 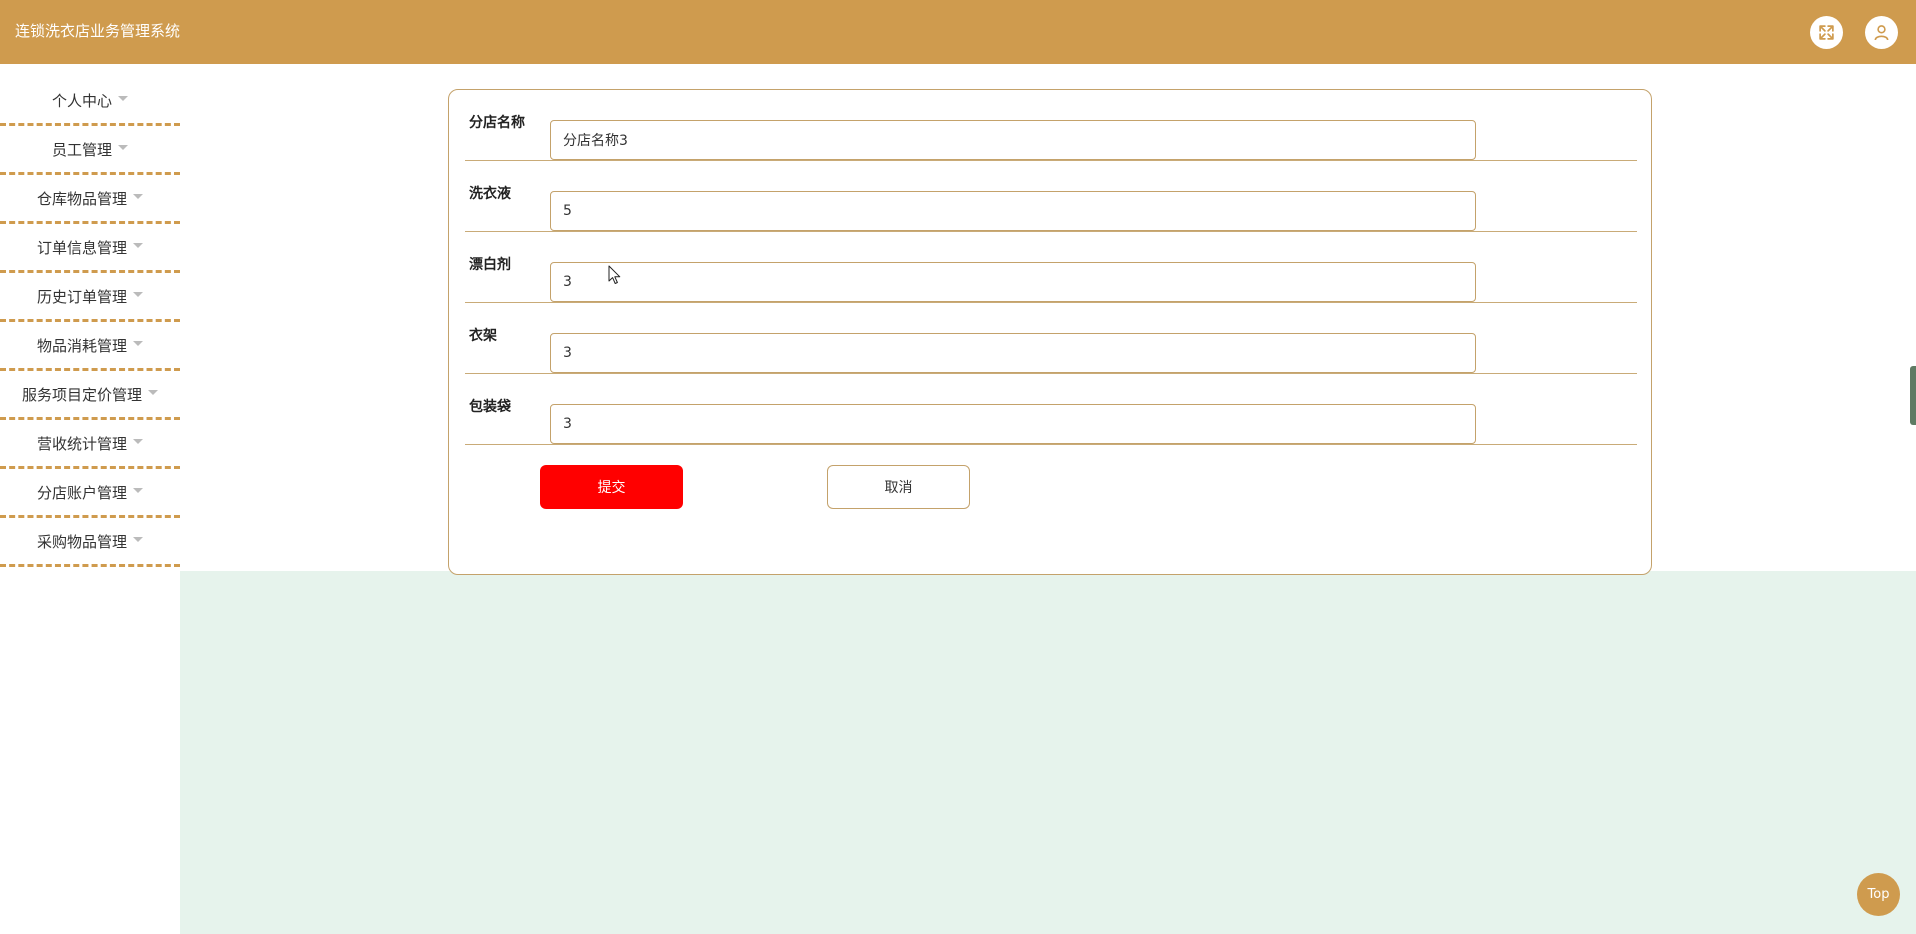 What do you see at coordinates (81, 443) in the screenshot?
I see `sidebar-item-label: 营收统计管理` at bounding box center [81, 443].